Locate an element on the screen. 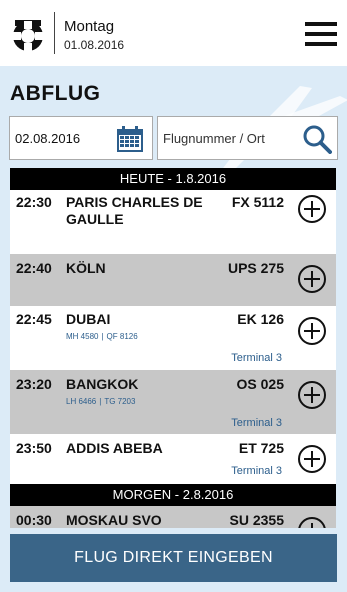 Image resolution: width=347 pixels, height=592 pixels. app-header: Montag 01.08.2016 is located at coordinates (173, 33).